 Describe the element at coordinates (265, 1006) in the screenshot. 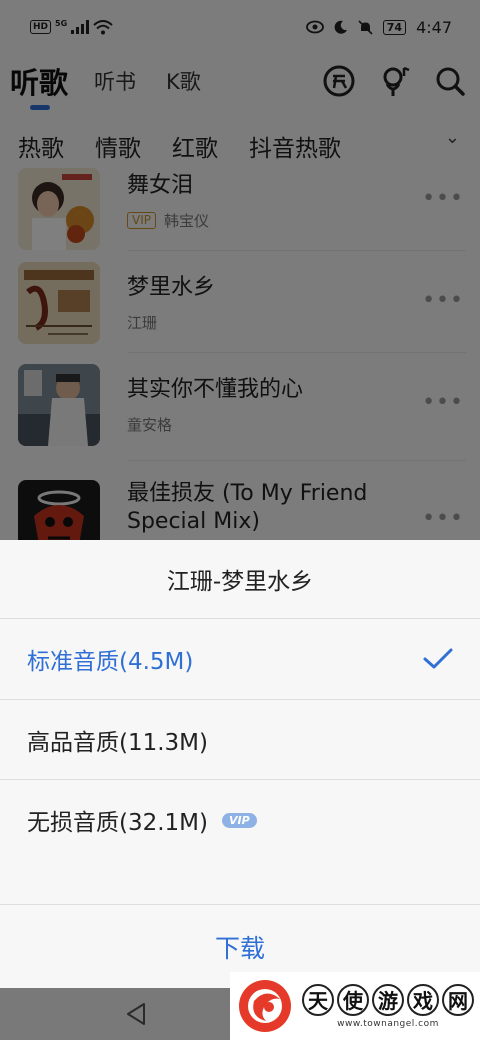

I see `site-logo-icon` at that location.